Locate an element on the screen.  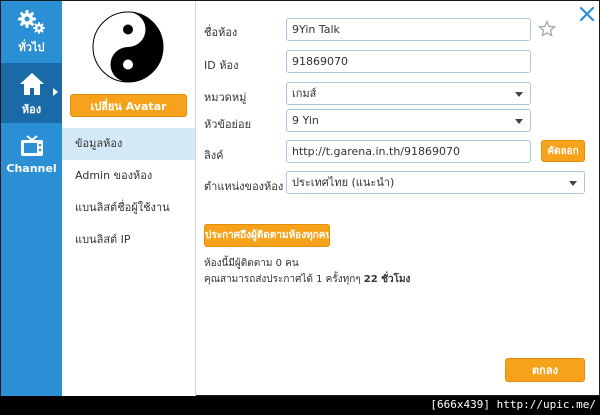
gears-icon is located at coordinates (31, 22).